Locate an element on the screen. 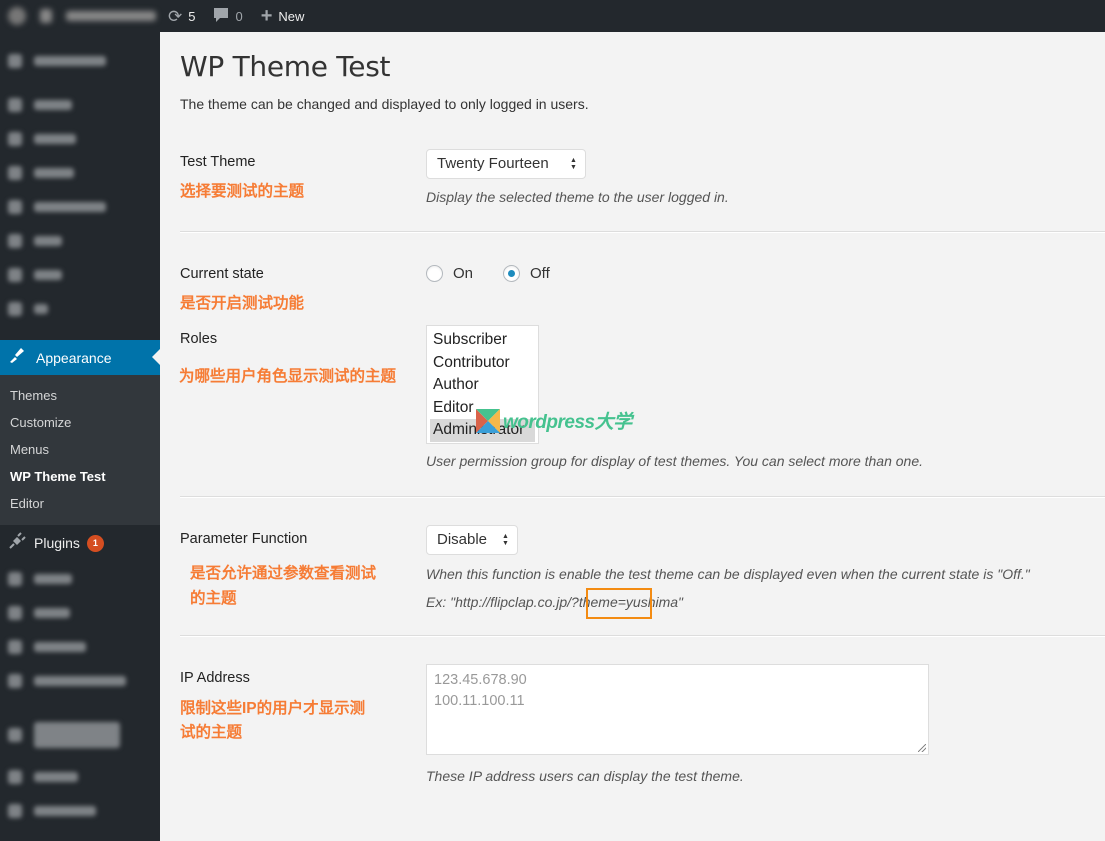  page-icon is located at coordinates (15, 173).